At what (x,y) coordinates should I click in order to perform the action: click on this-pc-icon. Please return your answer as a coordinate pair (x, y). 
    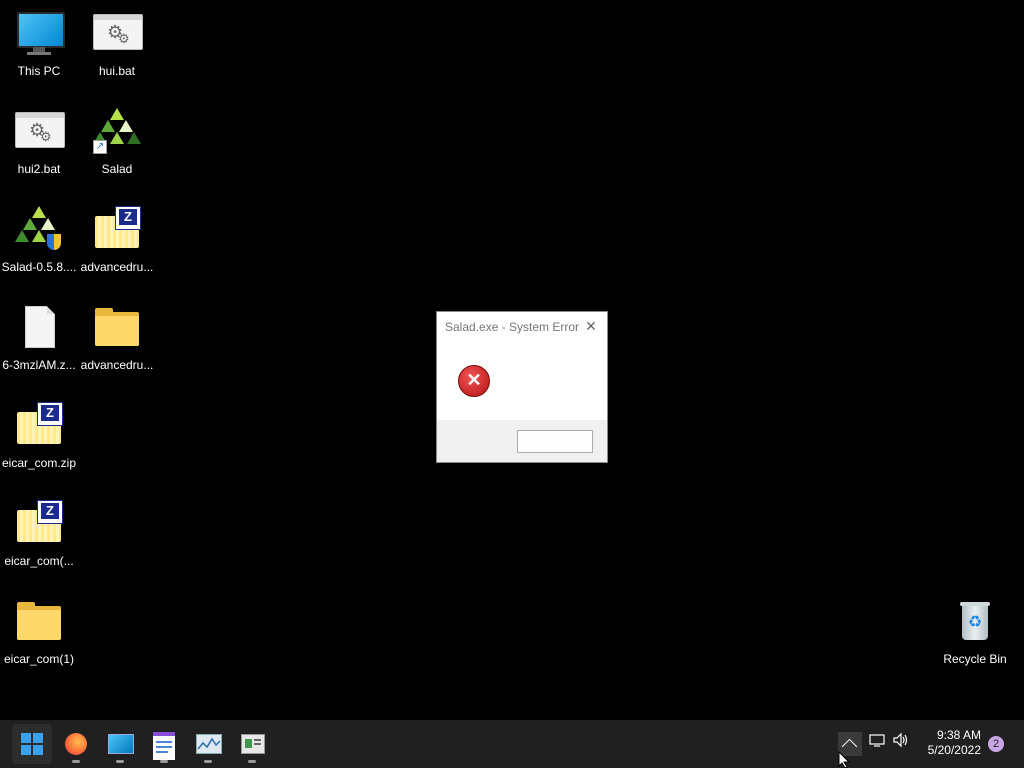
    Looking at the image, I should click on (40, 34).